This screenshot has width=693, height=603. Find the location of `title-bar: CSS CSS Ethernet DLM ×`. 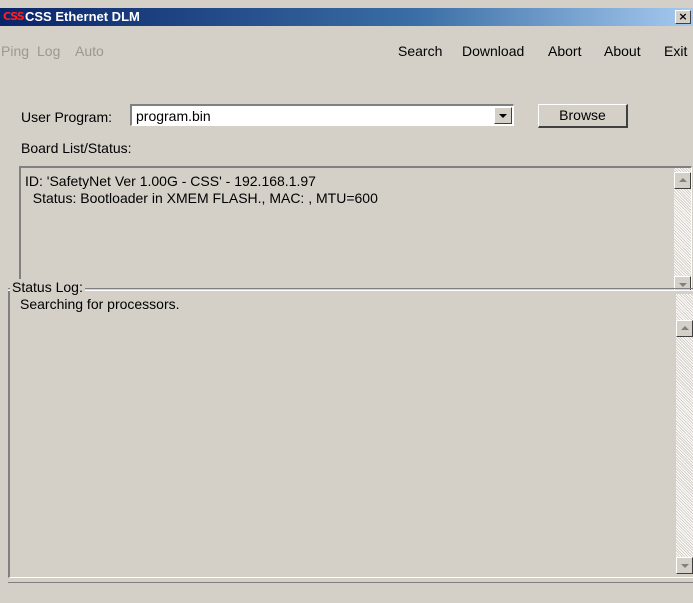

title-bar: CSS CSS Ethernet DLM × is located at coordinates (346, 17).